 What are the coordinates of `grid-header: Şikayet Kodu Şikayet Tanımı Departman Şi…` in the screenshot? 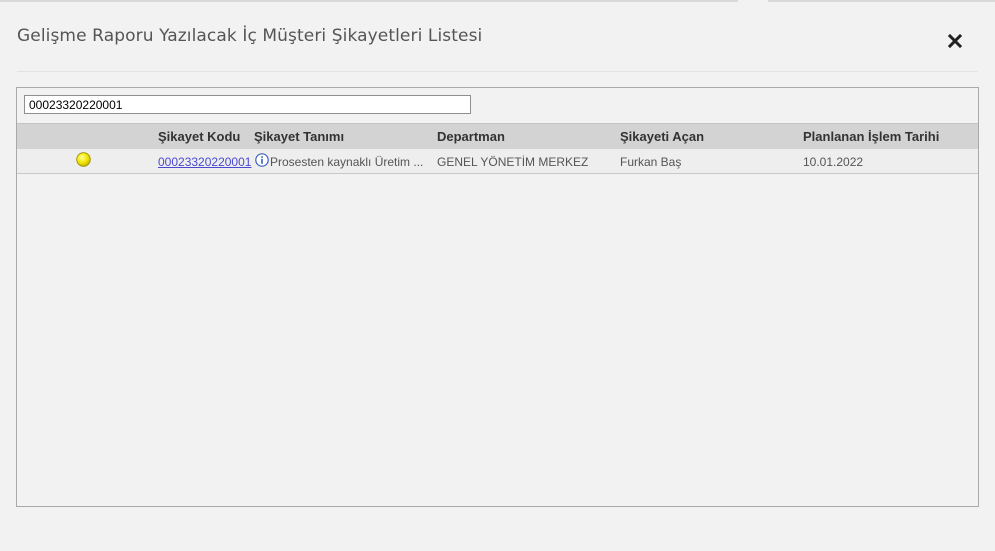 It's located at (497, 136).